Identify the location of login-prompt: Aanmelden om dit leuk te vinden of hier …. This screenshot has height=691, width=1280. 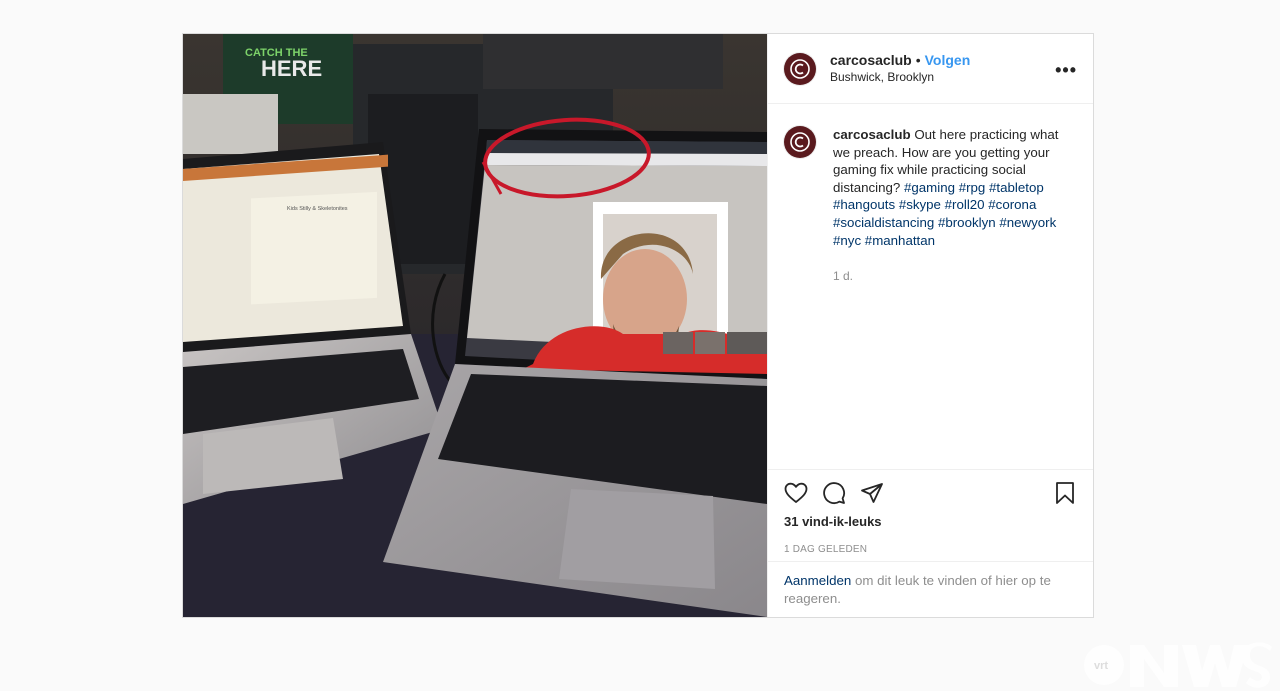
(930, 589).